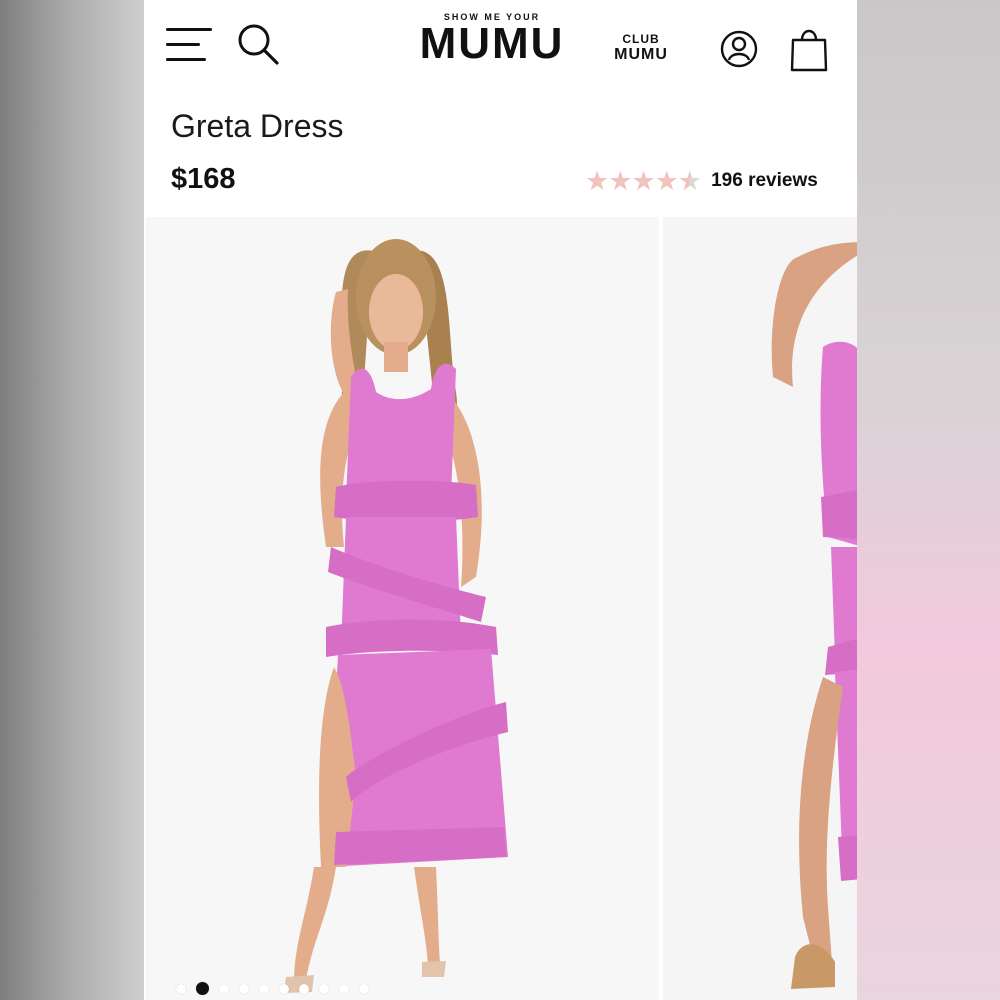 The width and height of the screenshot is (1000, 1000). Describe the element at coordinates (258, 44) in the screenshot. I see `search-icon` at that location.